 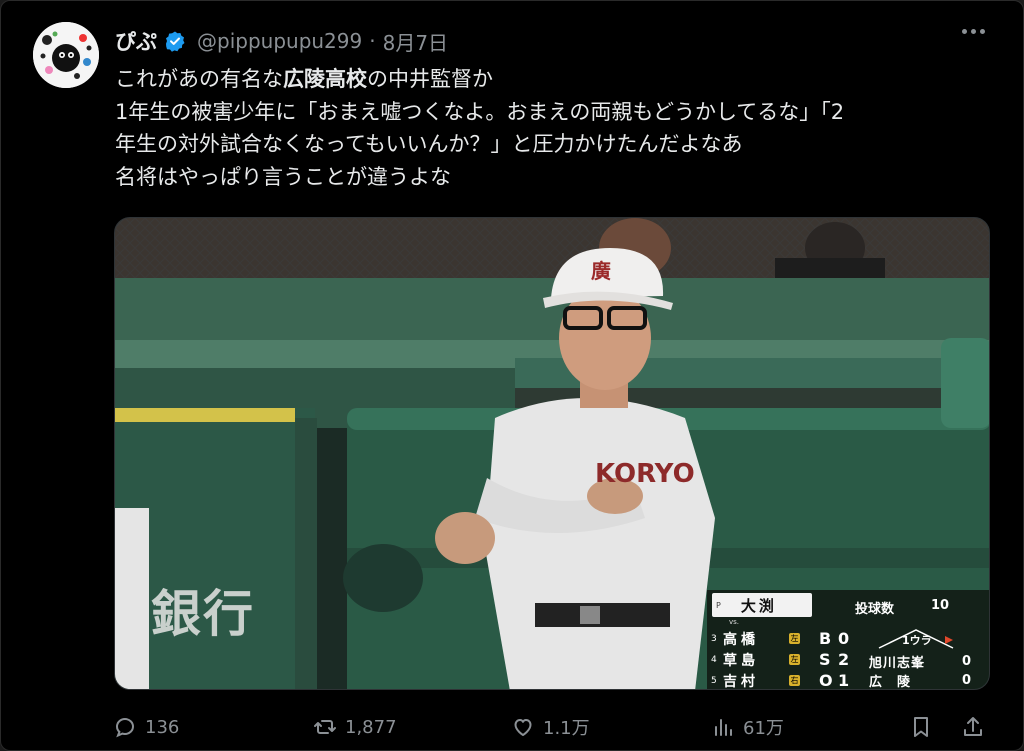 What do you see at coordinates (645, 474) in the screenshot?
I see `jersey-text: KORYO` at bounding box center [645, 474].